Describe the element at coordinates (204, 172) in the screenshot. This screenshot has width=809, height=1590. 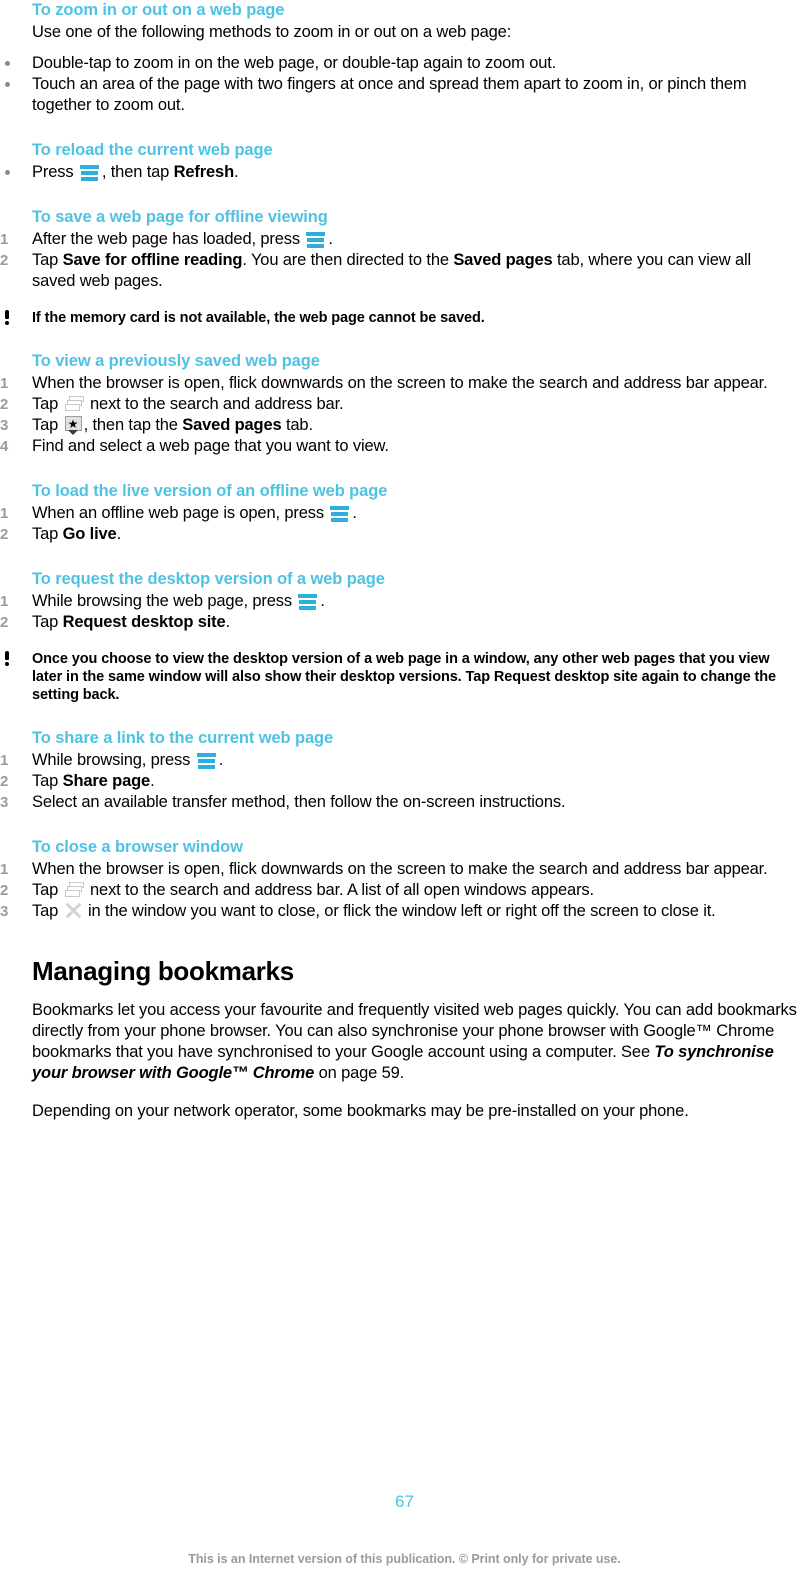
I see `refresh-label: Refresh` at that location.